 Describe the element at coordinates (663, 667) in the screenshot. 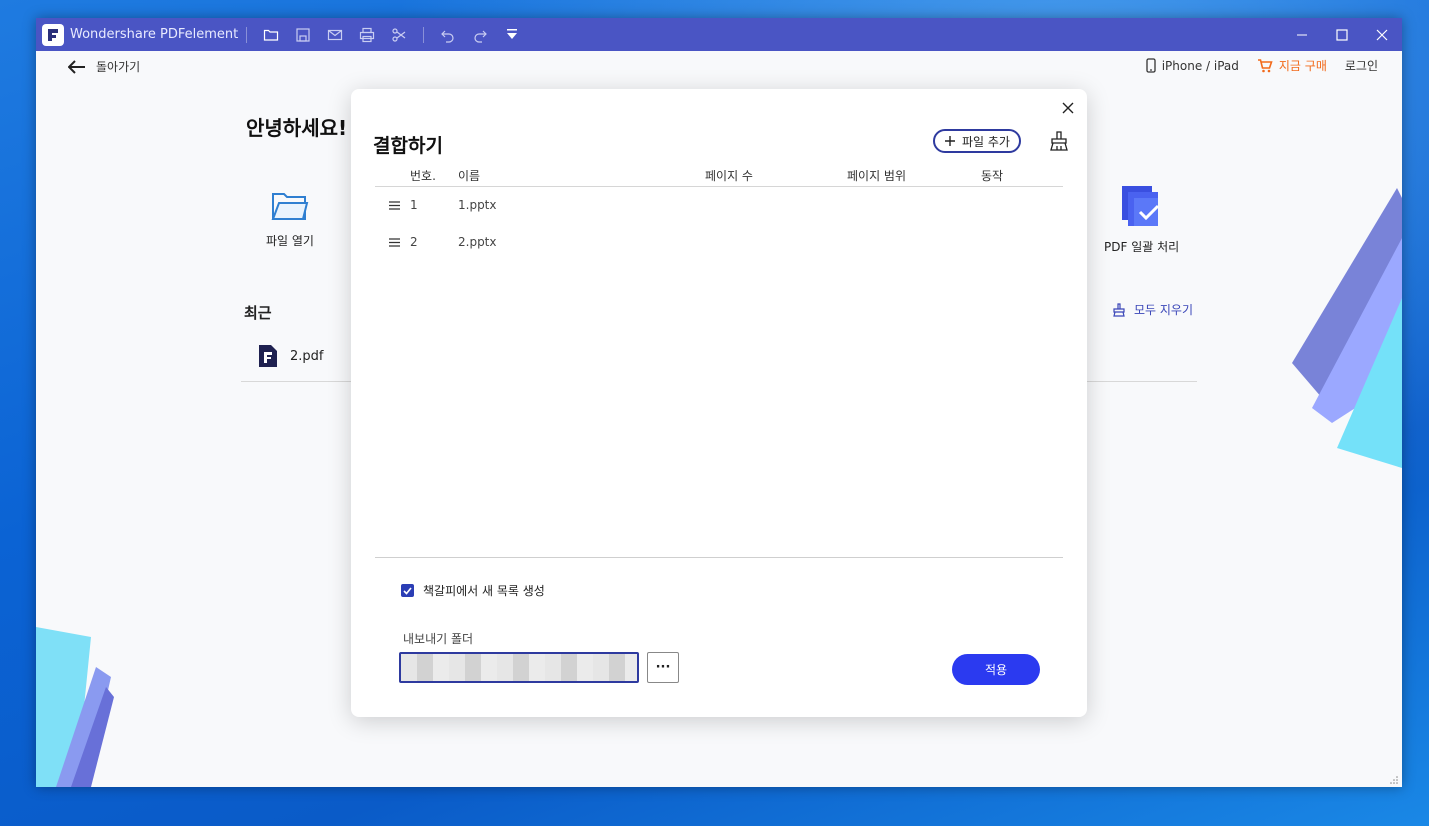

I see `browse-button: ···` at that location.